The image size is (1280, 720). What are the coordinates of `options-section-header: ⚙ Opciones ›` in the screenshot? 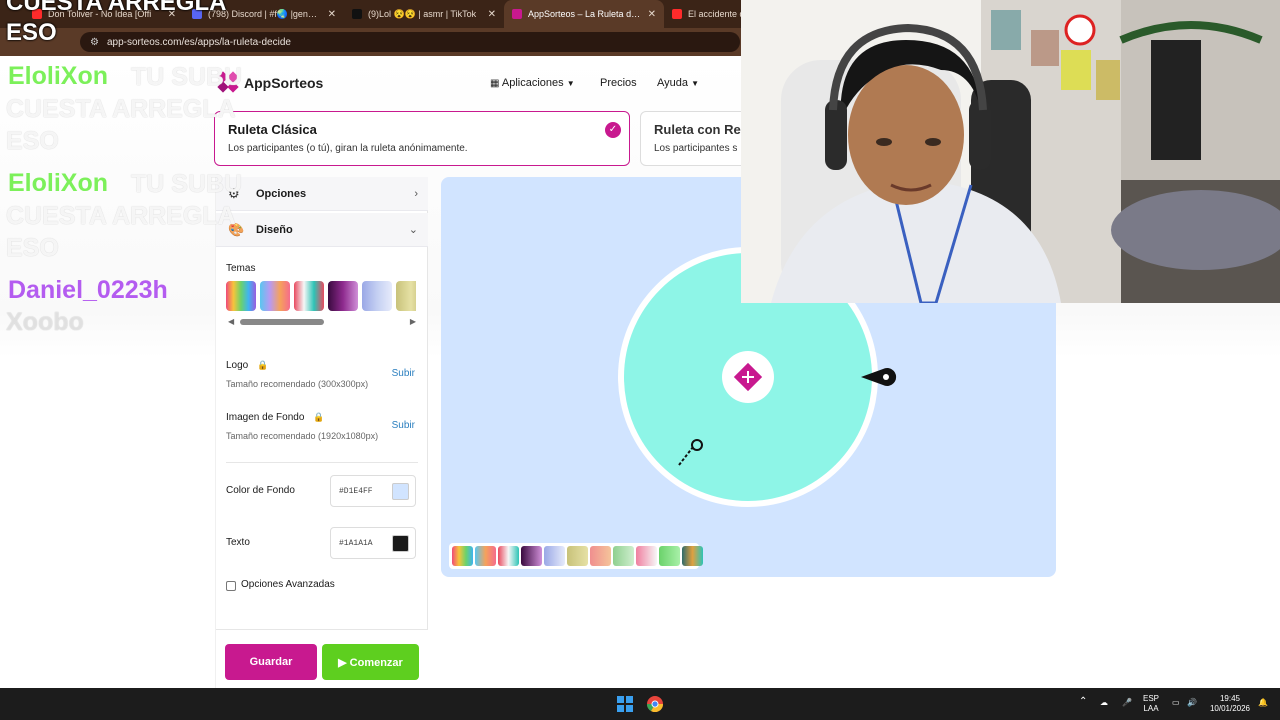 It's located at (322, 194).